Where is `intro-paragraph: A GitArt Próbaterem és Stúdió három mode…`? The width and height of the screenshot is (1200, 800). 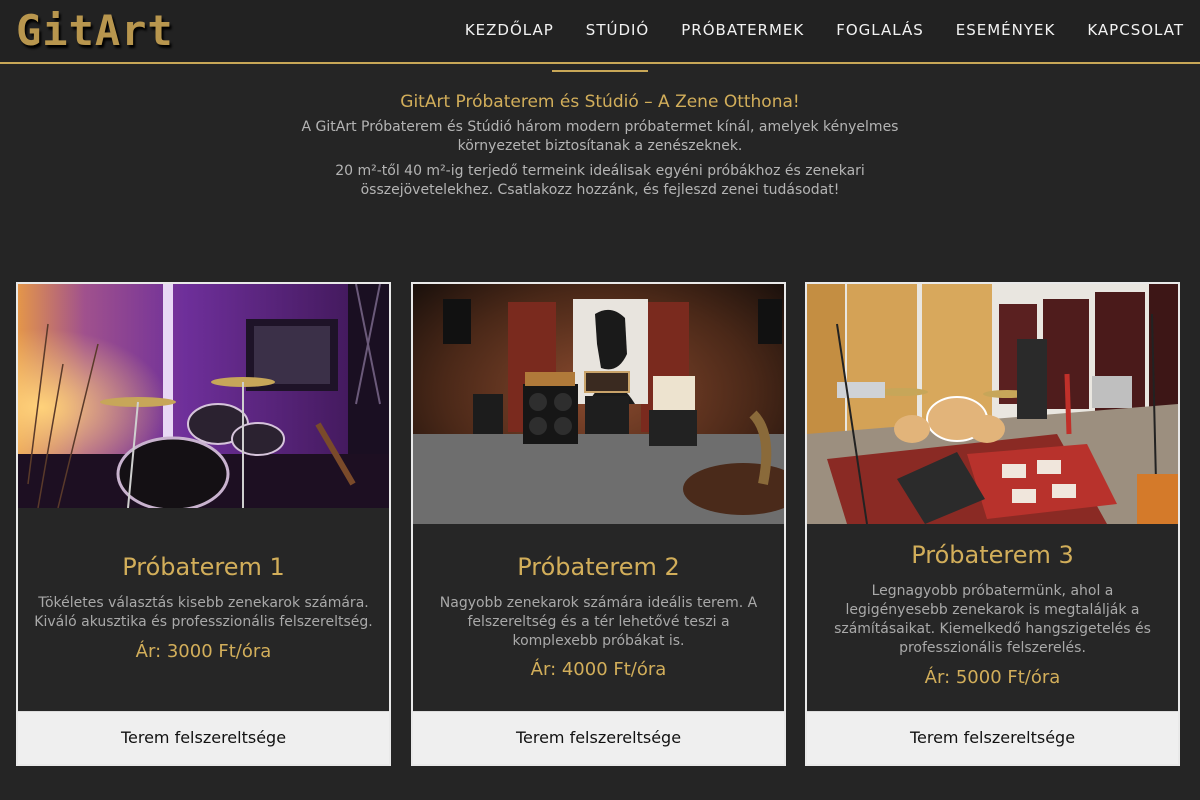
intro-paragraph: A GitArt Próbaterem és Stúdió három mode… is located at coordinates (600, 136).